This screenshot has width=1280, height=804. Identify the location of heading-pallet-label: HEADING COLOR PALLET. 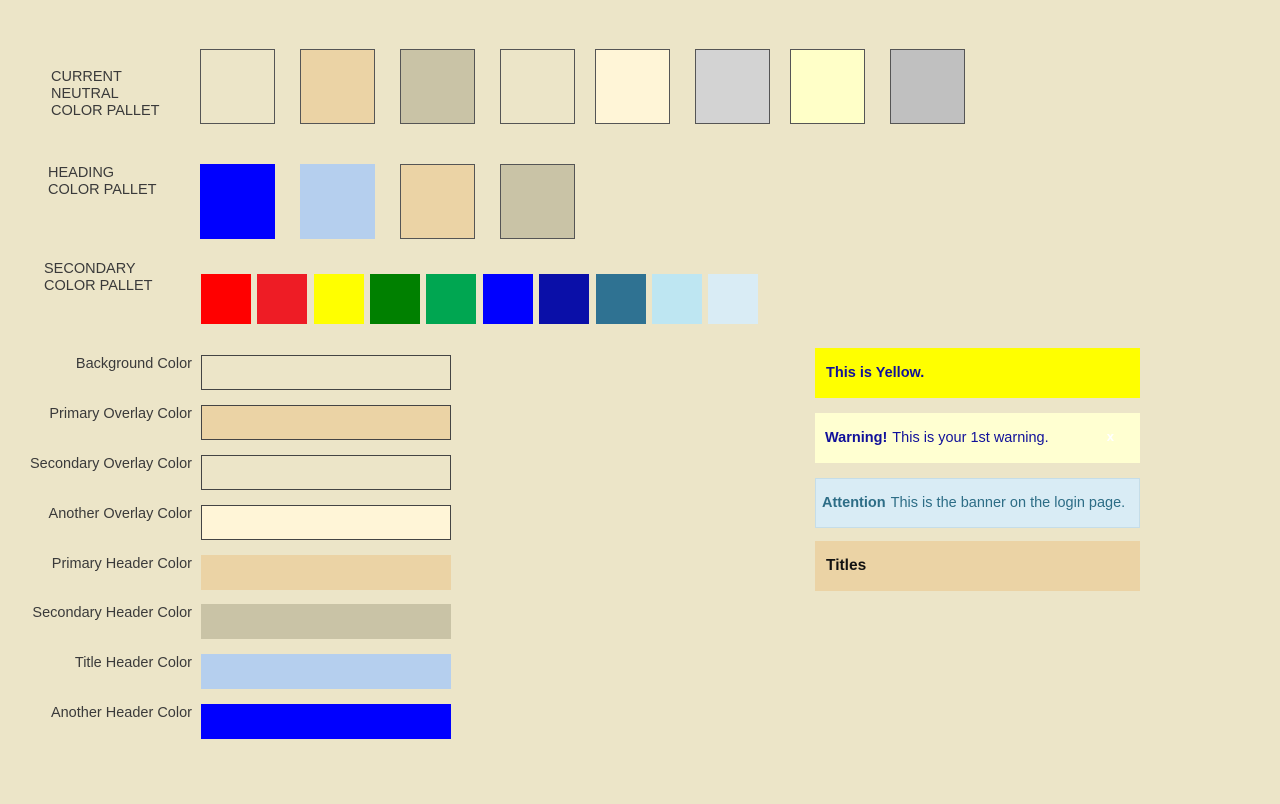
(102, 181).